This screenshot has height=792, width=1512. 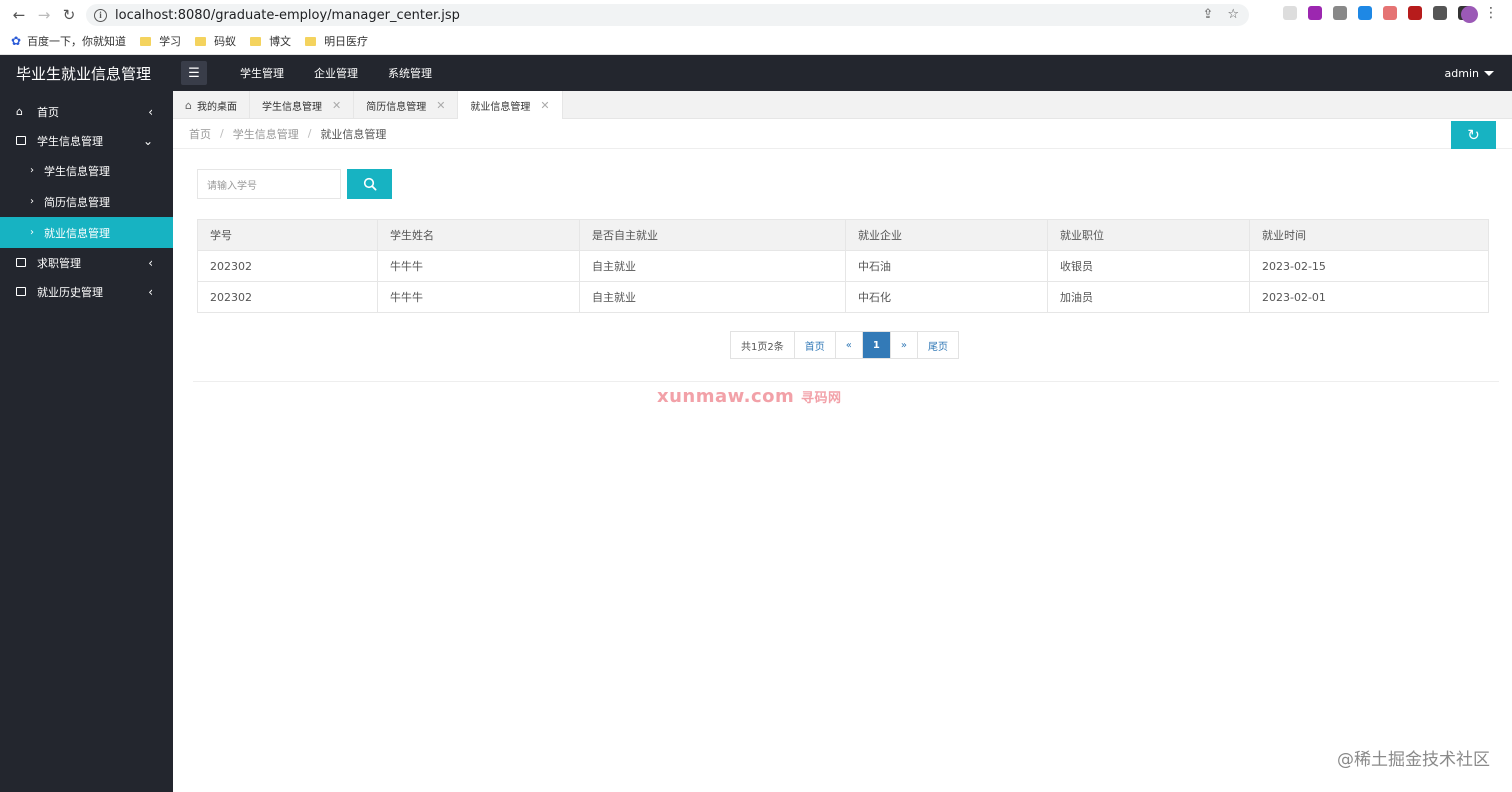 I want to click on search-button, so click(x=369, y=184).